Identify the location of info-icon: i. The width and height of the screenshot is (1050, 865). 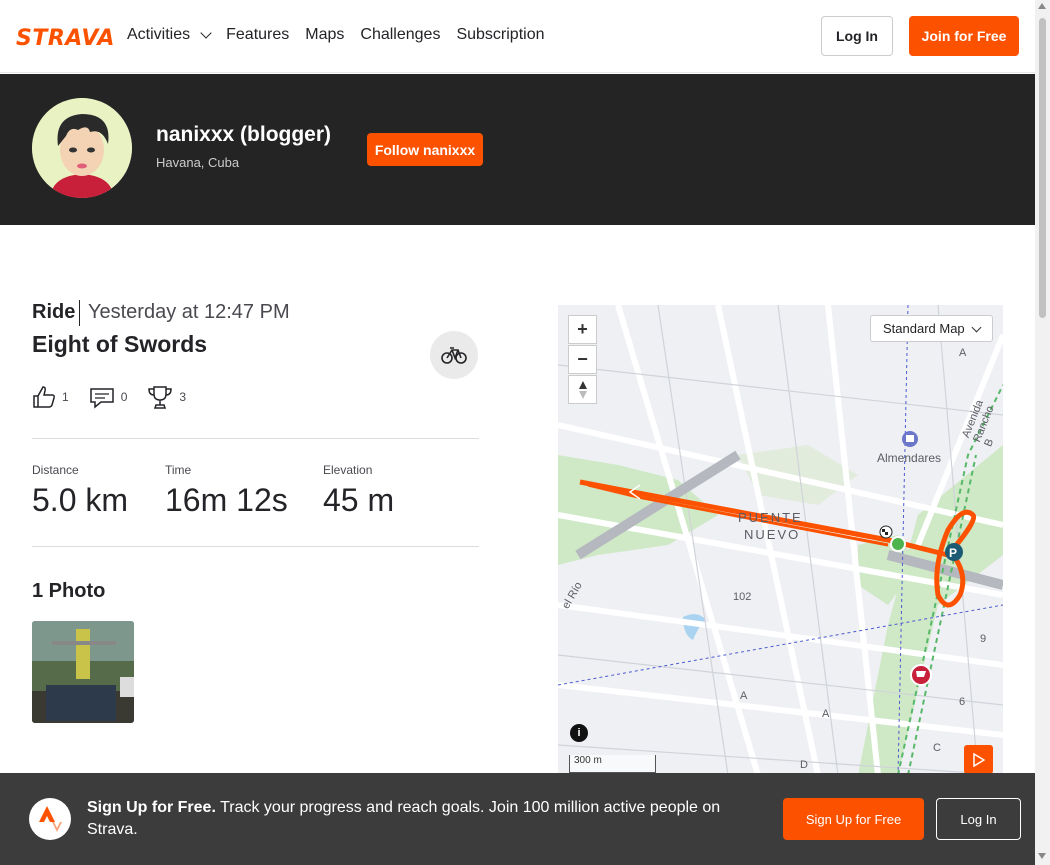
(579, 733).